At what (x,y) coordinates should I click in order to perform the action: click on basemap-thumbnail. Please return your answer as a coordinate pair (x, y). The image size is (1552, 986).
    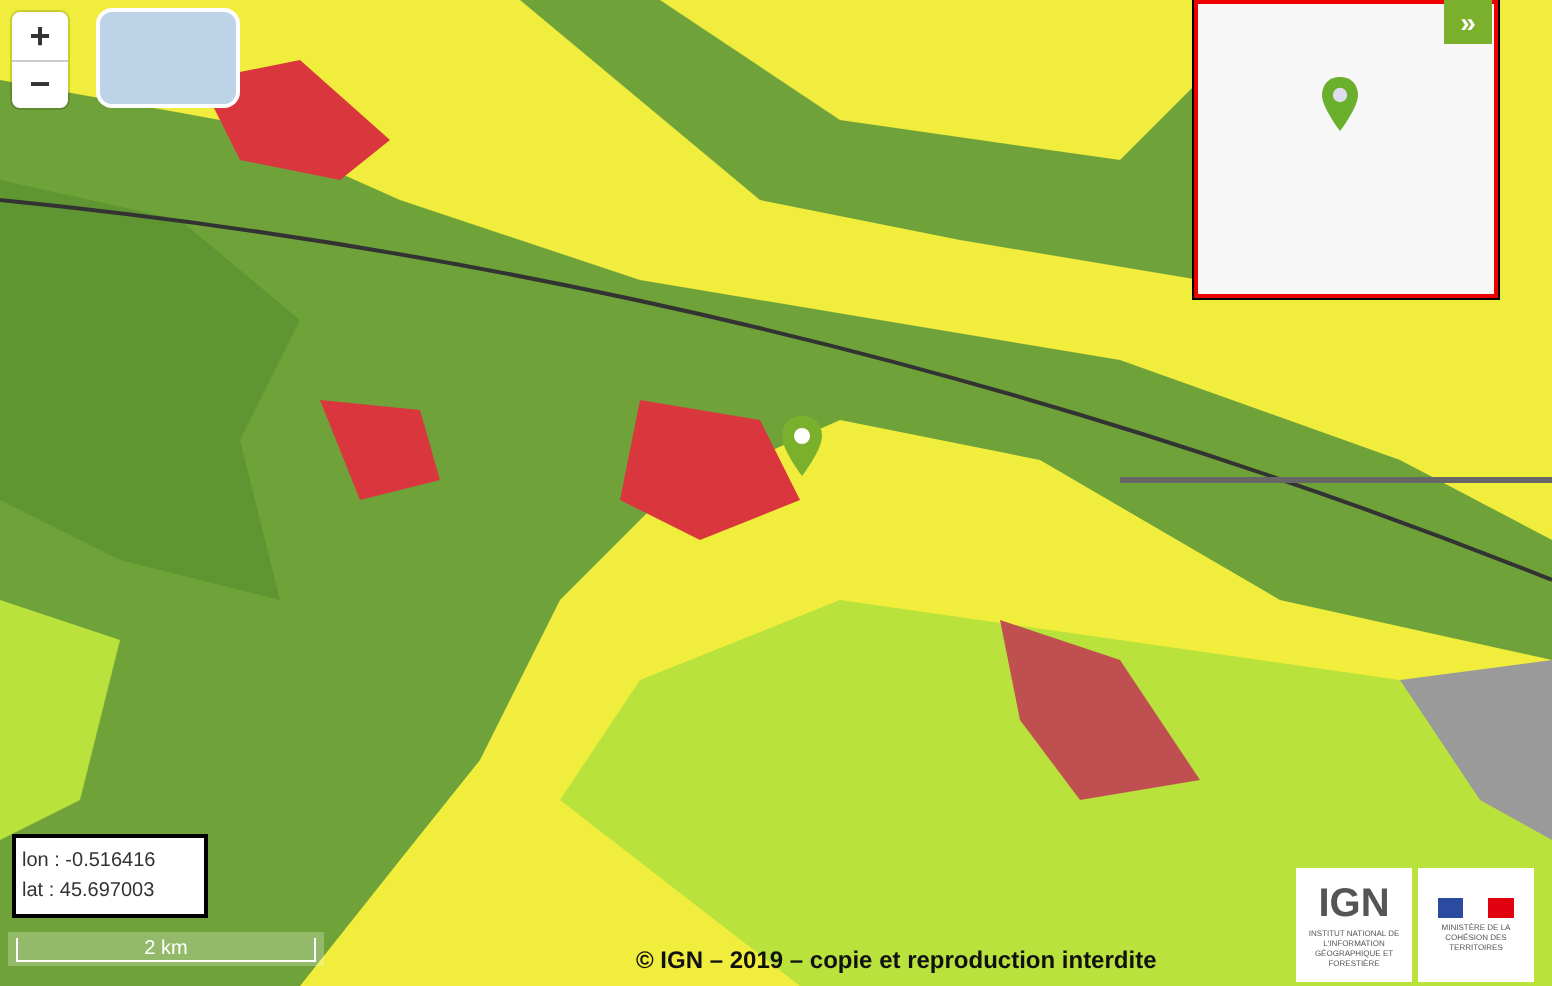
    Looking at the image, I should click on (168, 58).